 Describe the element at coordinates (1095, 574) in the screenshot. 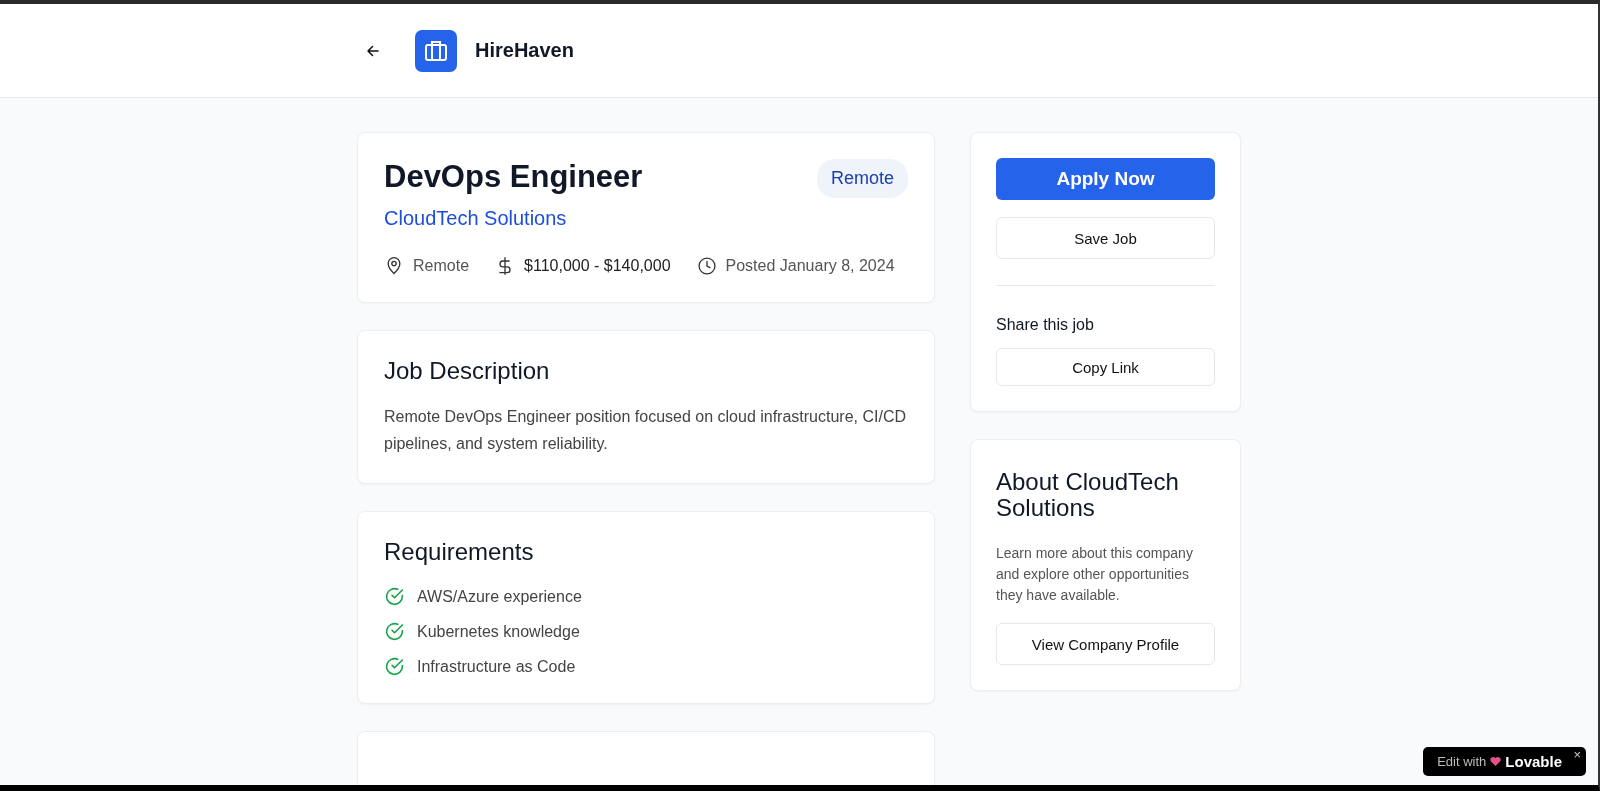

I see `about-text: Learn more about this company and explore other opportunities they have available.` at that location.